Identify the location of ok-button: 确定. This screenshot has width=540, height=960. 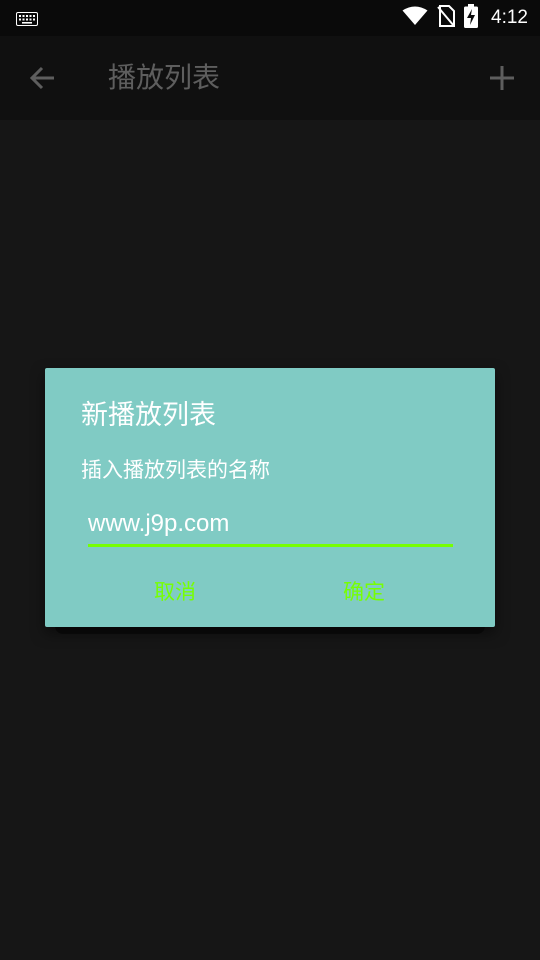
(364, 592).